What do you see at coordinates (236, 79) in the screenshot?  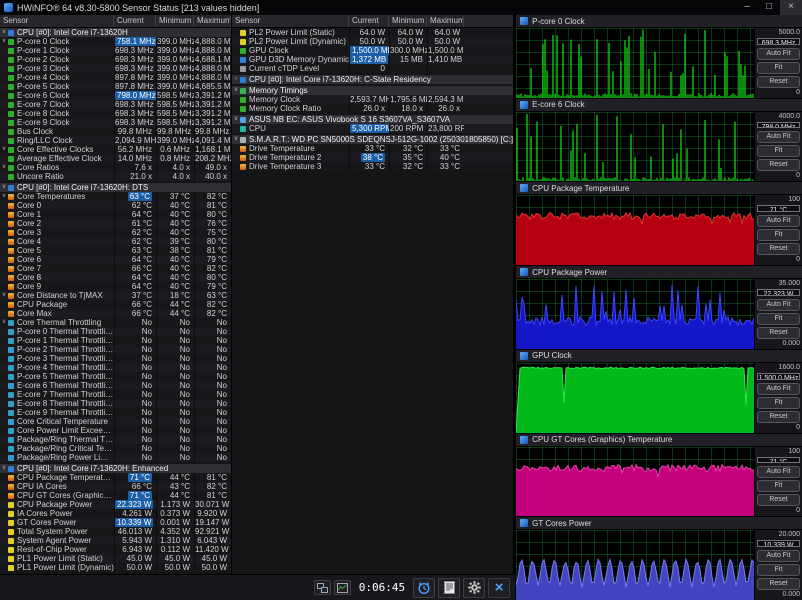 I see `collapsed-chevron-icon: ›` at bounding box center [236, 79].